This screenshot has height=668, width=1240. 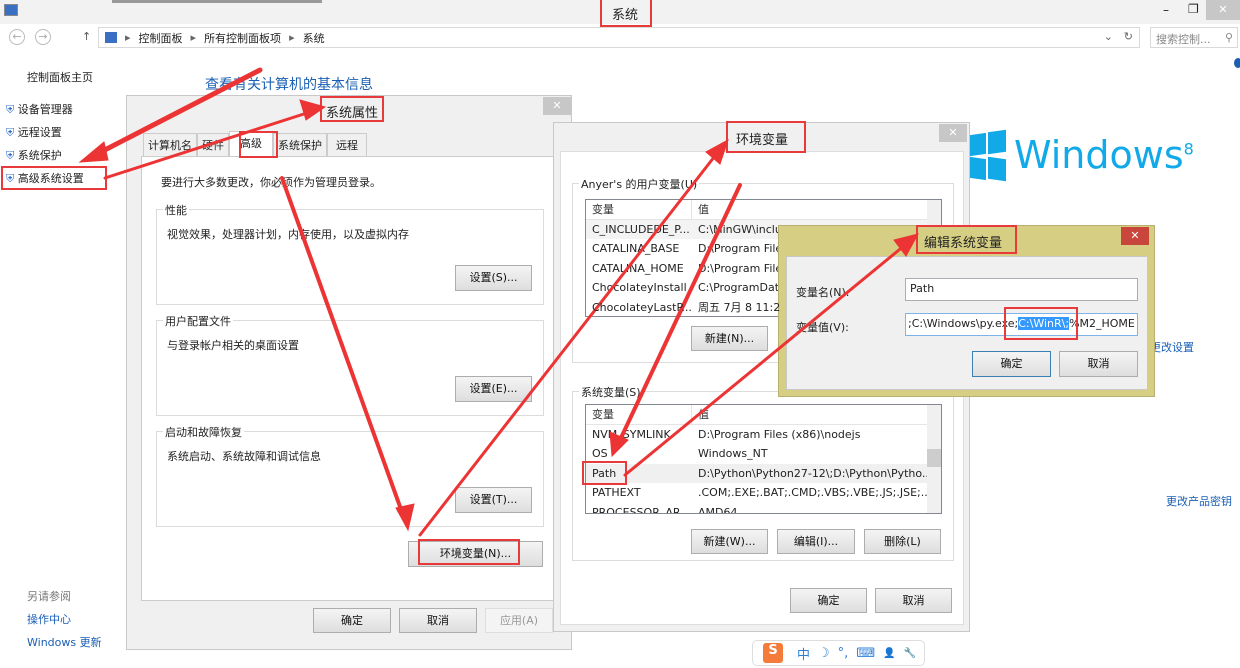 What do you see at coordinates (824, 653) in the screenshot?
I see `moon-icon: ☽` at bounding box center [824, 653].